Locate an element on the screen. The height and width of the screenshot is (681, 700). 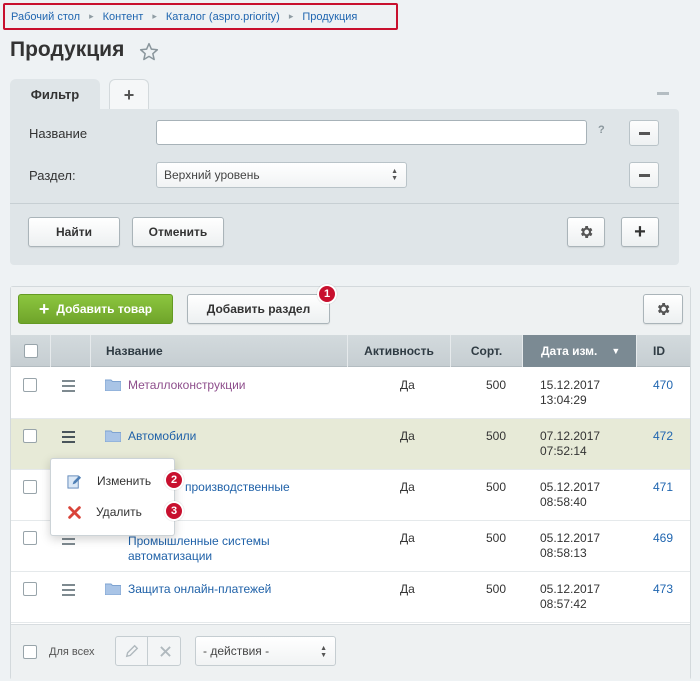
row-name-link: Защита онлайн-платежей is located at coordinates (199, 589).